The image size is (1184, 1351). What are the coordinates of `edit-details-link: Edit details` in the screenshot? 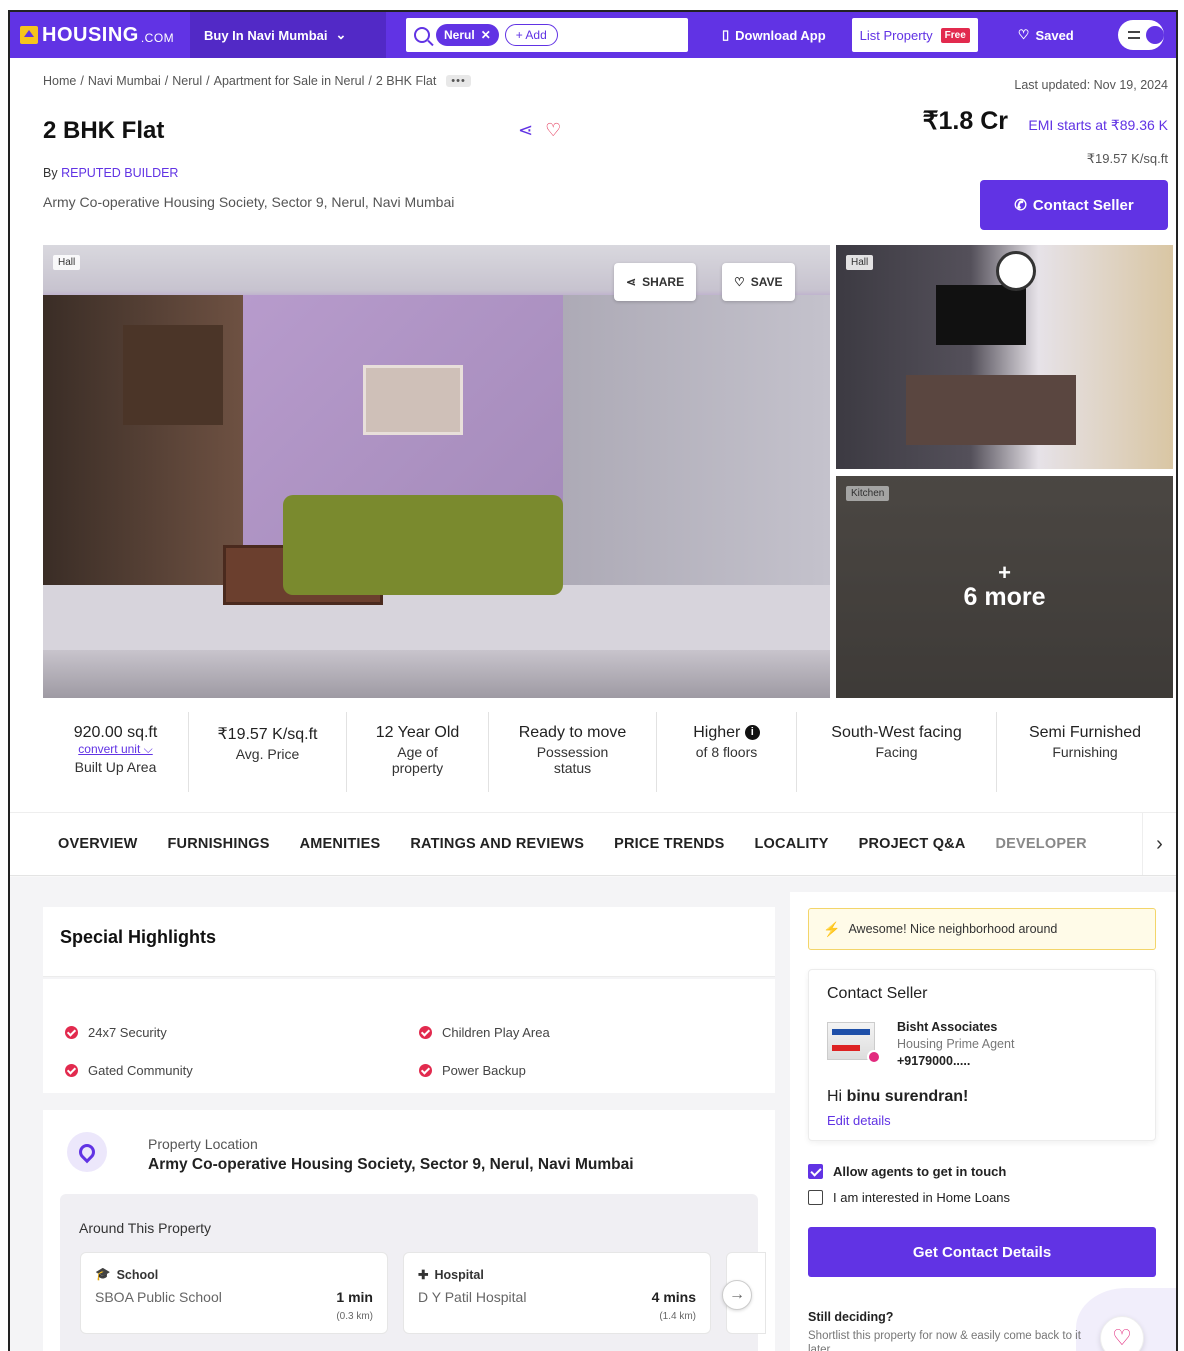 It's located at (859, 1120).